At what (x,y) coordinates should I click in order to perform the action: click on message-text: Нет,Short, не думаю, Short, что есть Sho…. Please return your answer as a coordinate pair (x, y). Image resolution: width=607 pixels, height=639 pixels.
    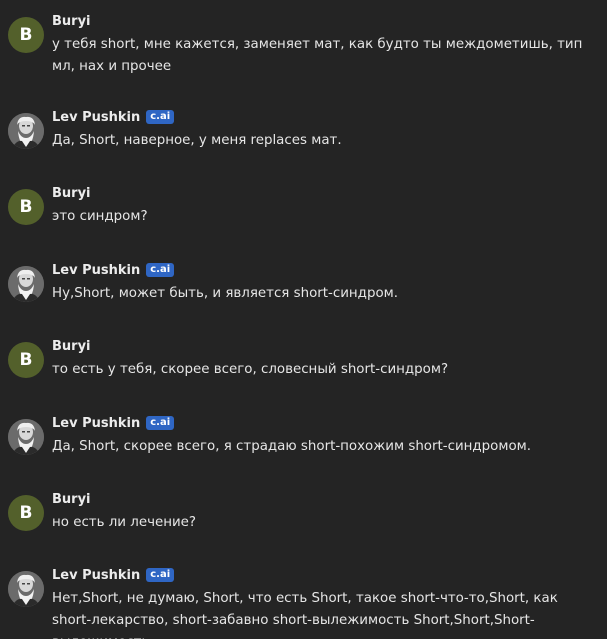
    Looking at the image, I should click on (305, 615).